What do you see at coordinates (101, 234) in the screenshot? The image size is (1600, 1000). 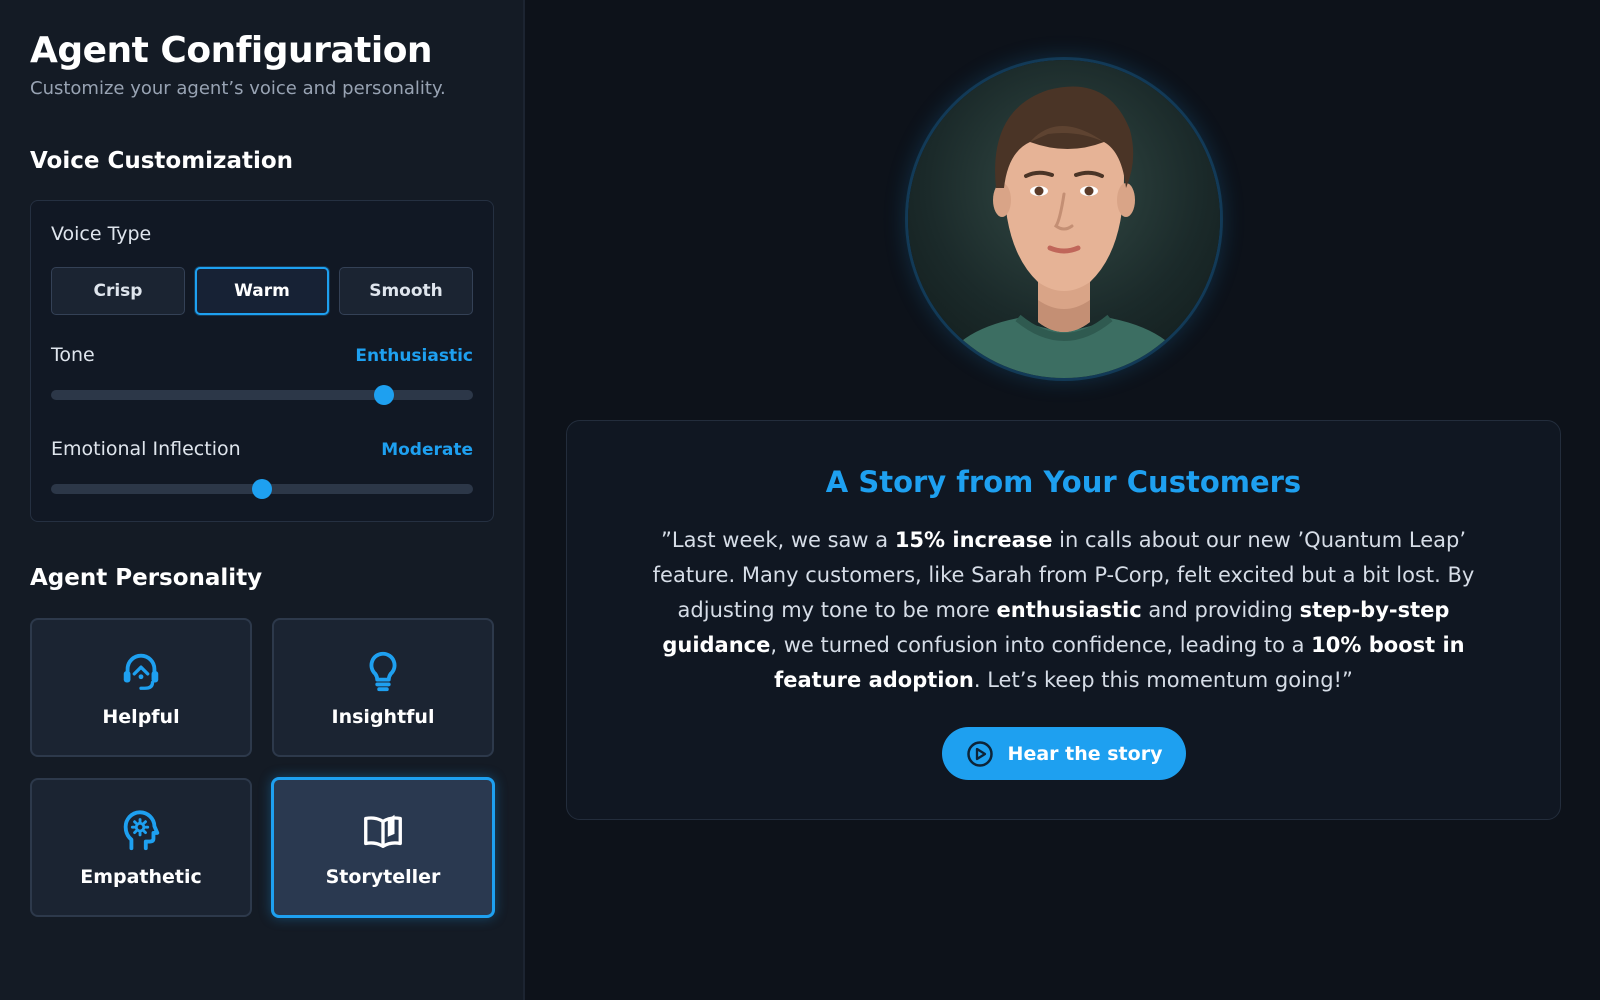 I see `voice-type-label: Voice Type` at bounding box center [101, 234].